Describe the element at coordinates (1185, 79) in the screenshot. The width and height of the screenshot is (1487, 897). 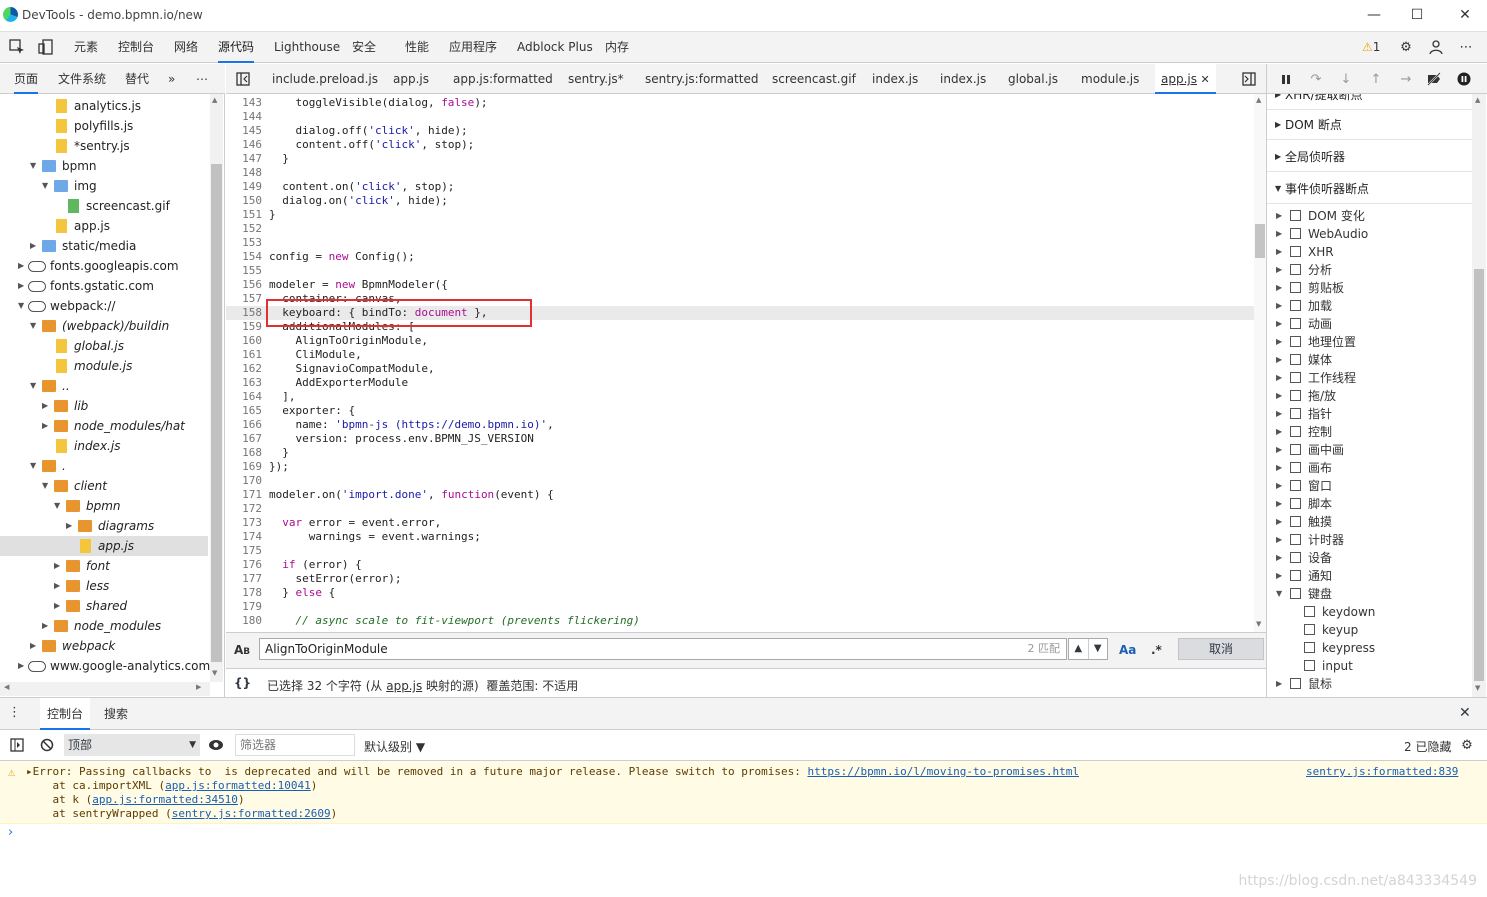
I see `file-tab-10: app.js ✕` at that location.